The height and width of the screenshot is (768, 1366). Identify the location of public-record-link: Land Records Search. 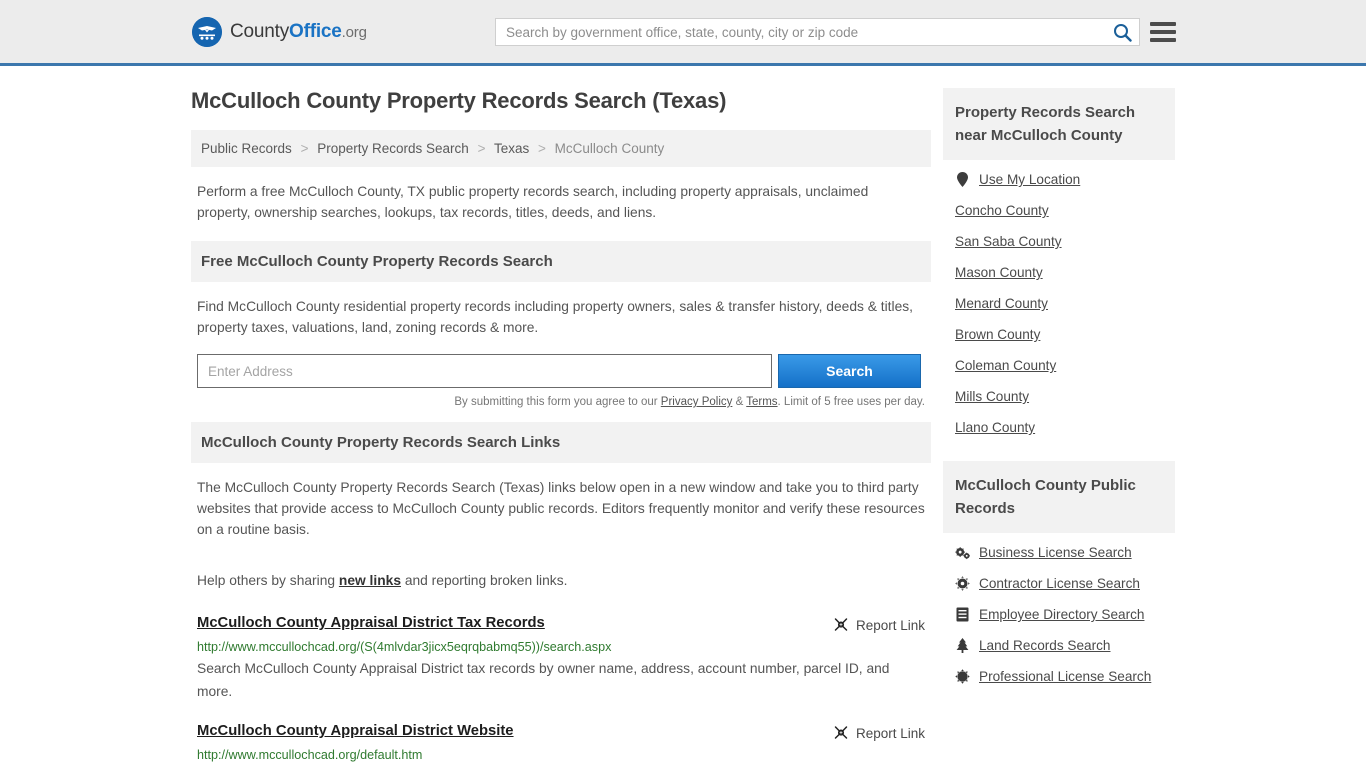
(1044, 645).